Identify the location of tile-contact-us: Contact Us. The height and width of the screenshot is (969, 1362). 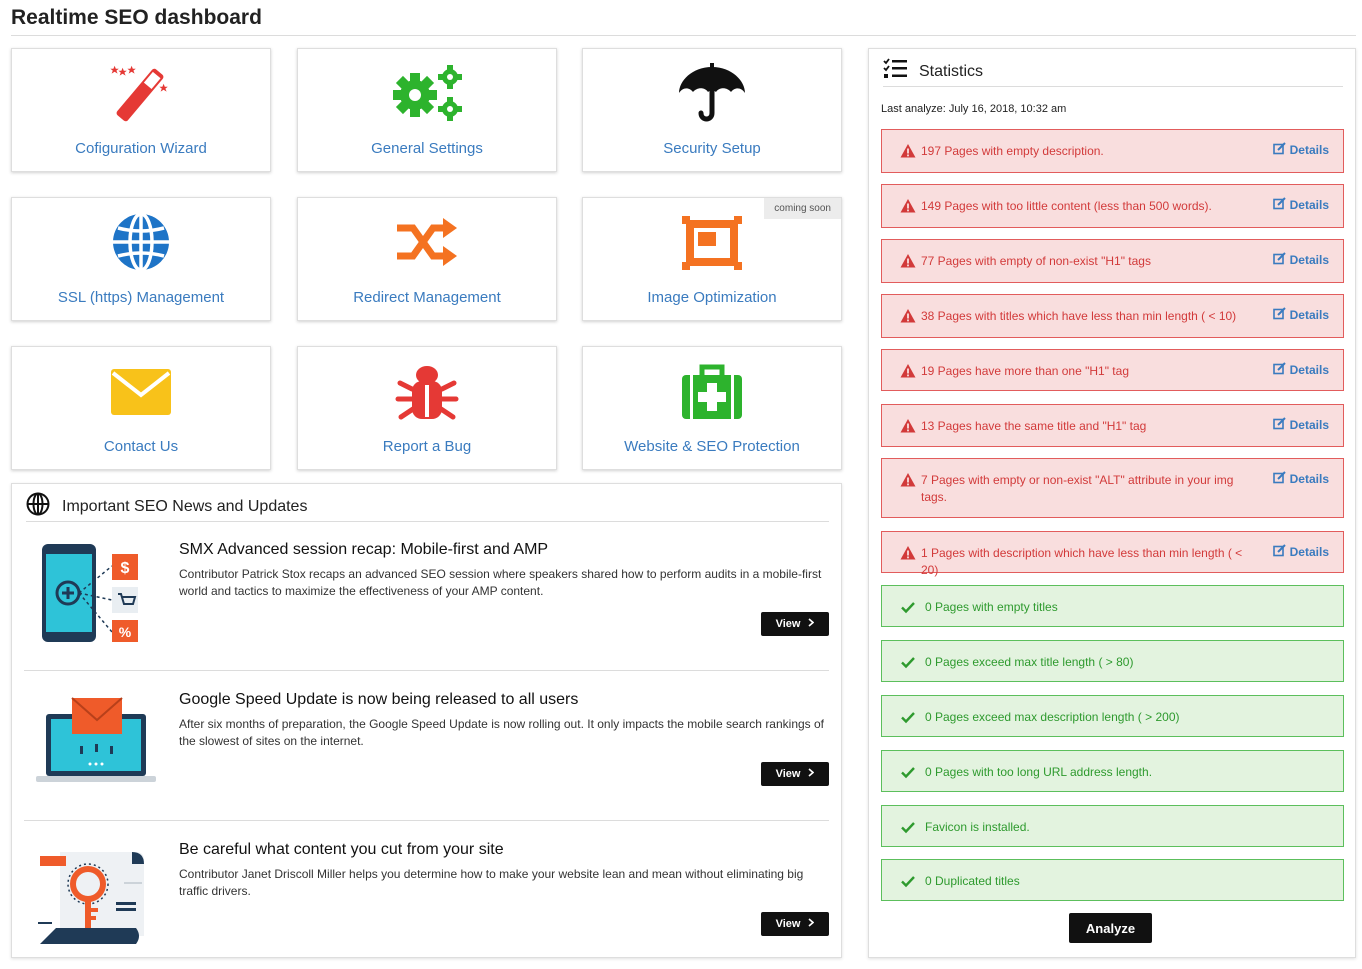
(141, 408).